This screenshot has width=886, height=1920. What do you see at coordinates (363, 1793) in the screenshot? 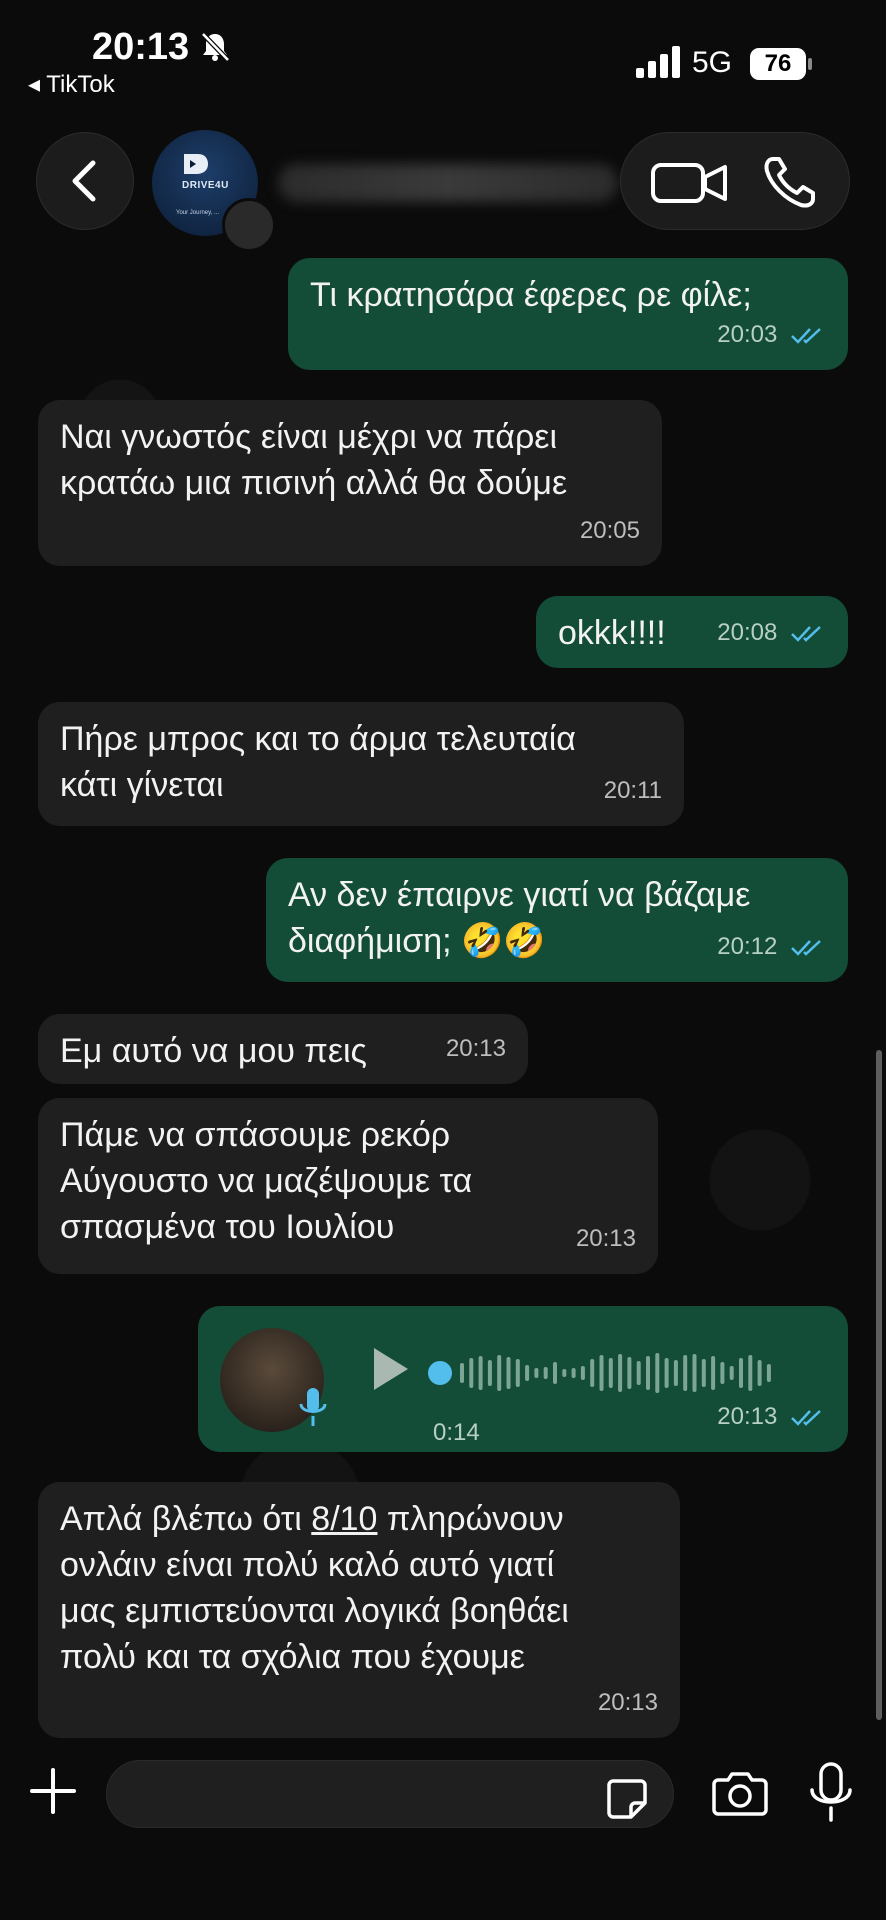
I see `message-input` at bounding box center [363, 1793].